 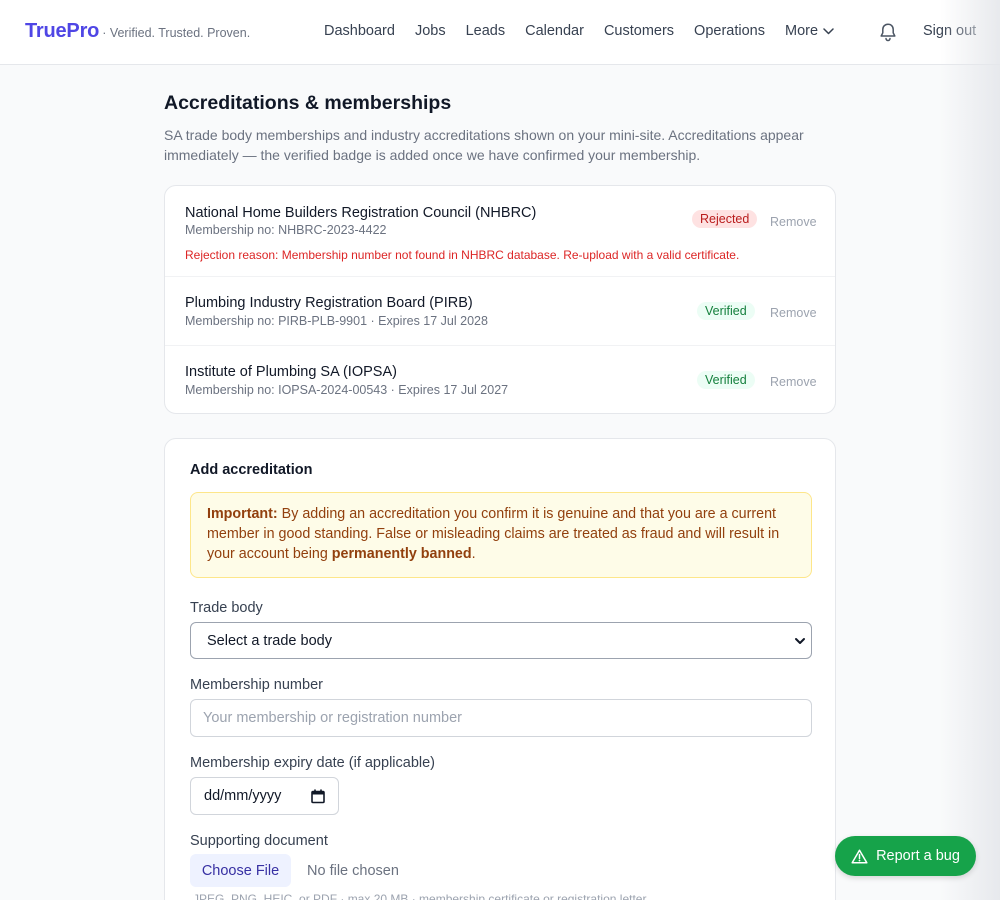 I want to click on nav-calendar: Calendar, so click(x=554, y=31).